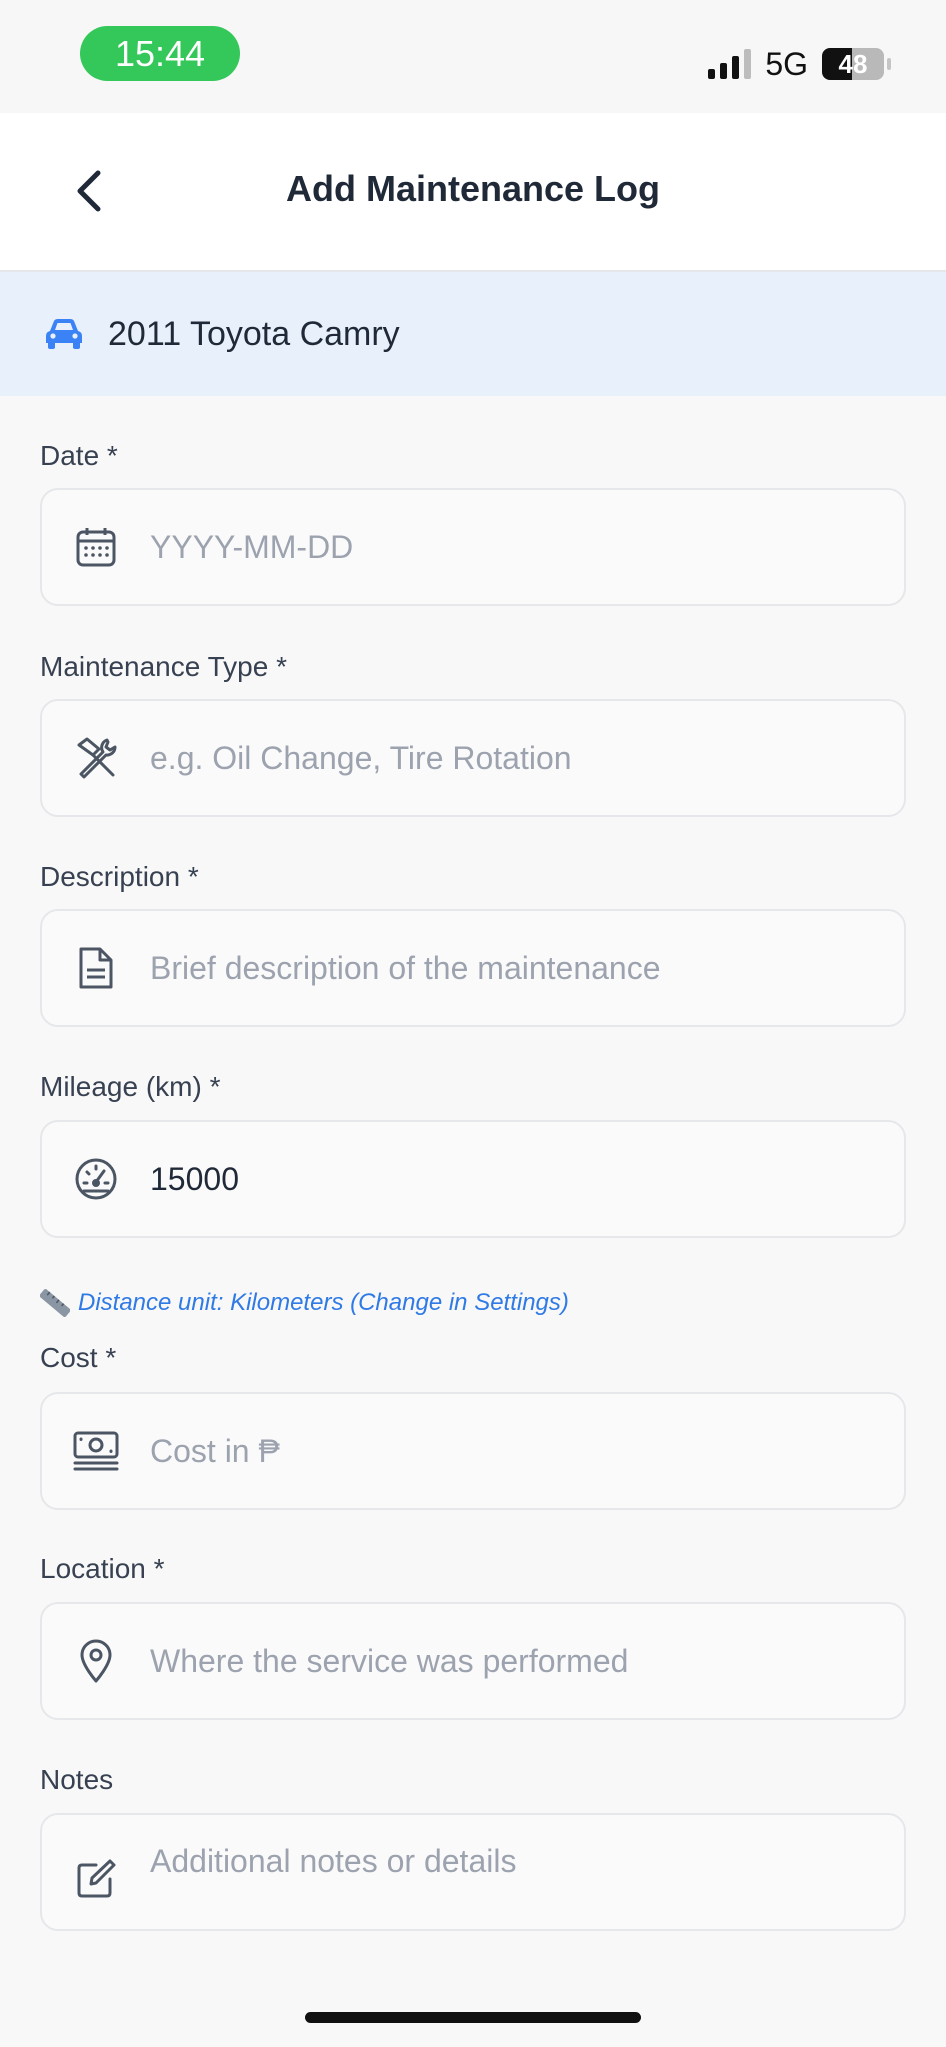  I want to click on description-field: Brief description of the maintenance, so click(473, 968).